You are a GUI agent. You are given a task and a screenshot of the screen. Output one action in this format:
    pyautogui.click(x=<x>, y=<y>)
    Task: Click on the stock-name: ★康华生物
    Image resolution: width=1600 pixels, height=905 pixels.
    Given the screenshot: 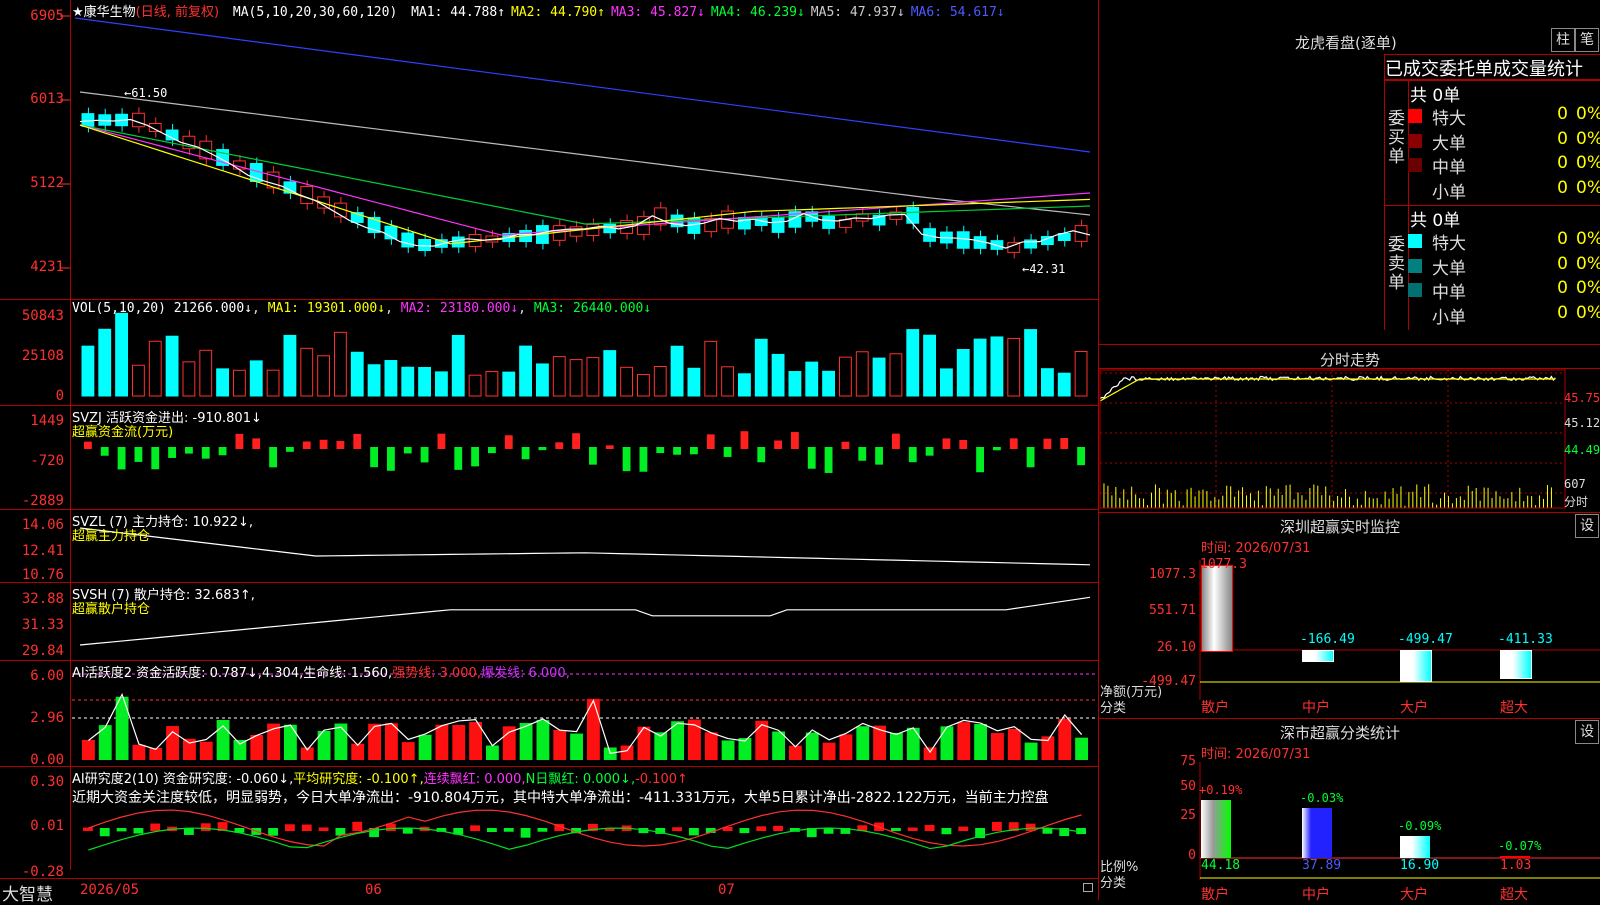 What is the action you would take?
    pyautogui.click(x=104, y=12)
    